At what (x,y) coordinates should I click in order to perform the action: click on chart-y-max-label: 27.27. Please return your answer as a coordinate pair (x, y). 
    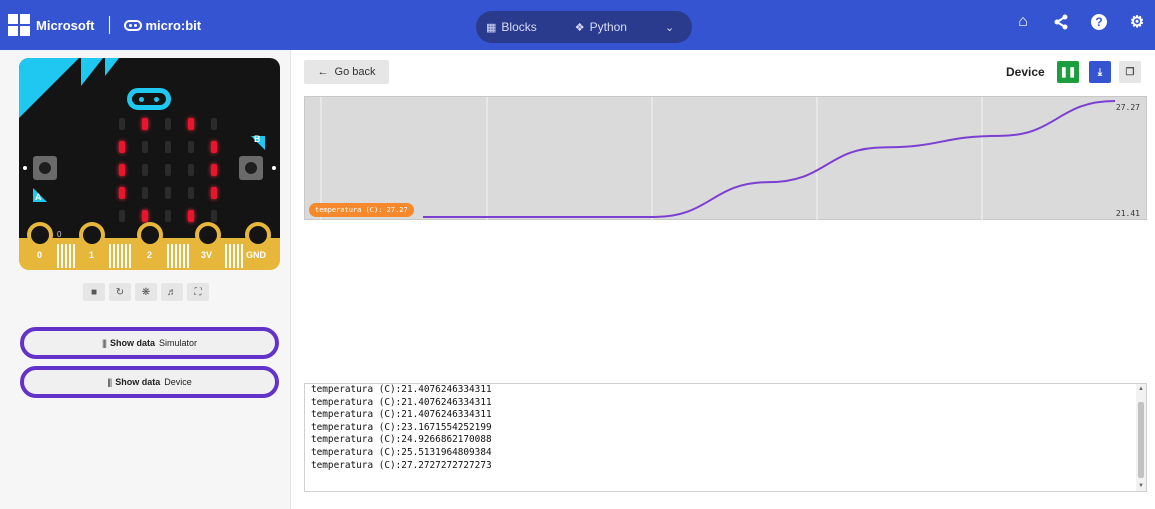
    Looking at the image, I should click on (1127, 107).